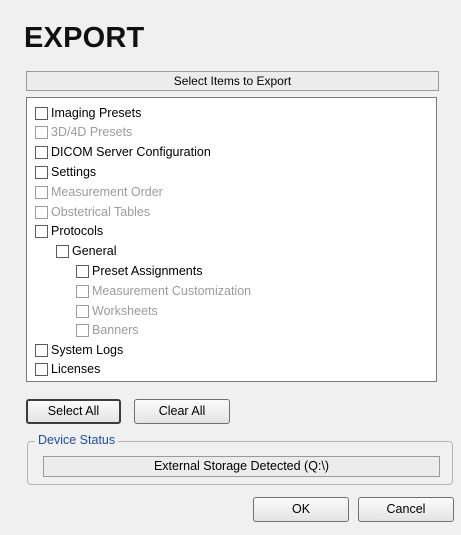 The width and height of the screenshot is (461, 535). I want to click on select-items-header: Select Items to Export, so click(232, 81).